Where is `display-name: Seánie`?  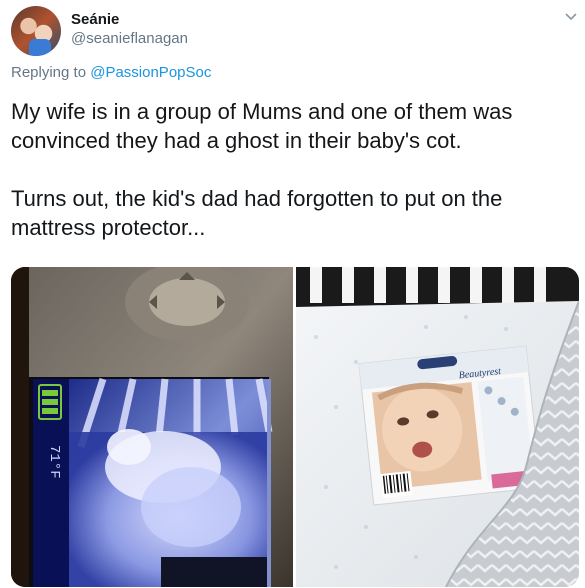
display-name: Seánie is located at coordinates (95, 19).